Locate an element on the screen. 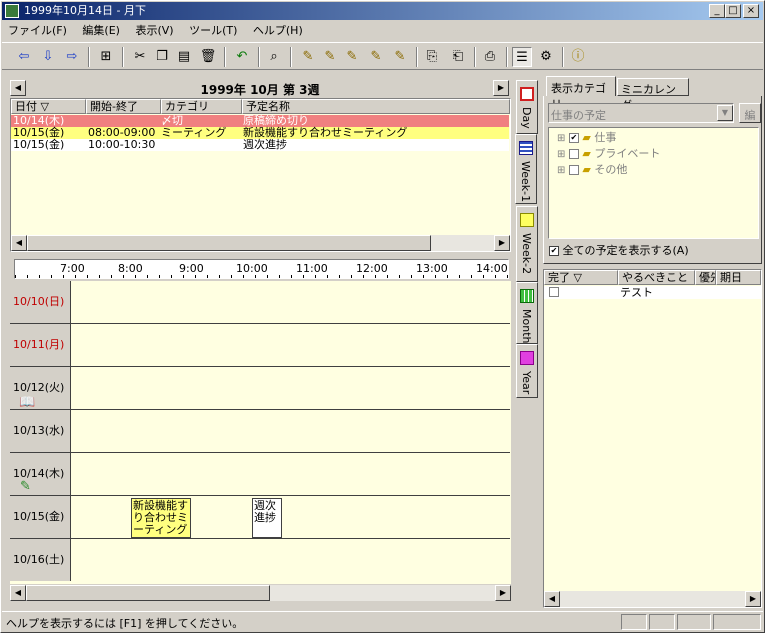  folder-icon: ▰ is located at coordinates (586, 169).